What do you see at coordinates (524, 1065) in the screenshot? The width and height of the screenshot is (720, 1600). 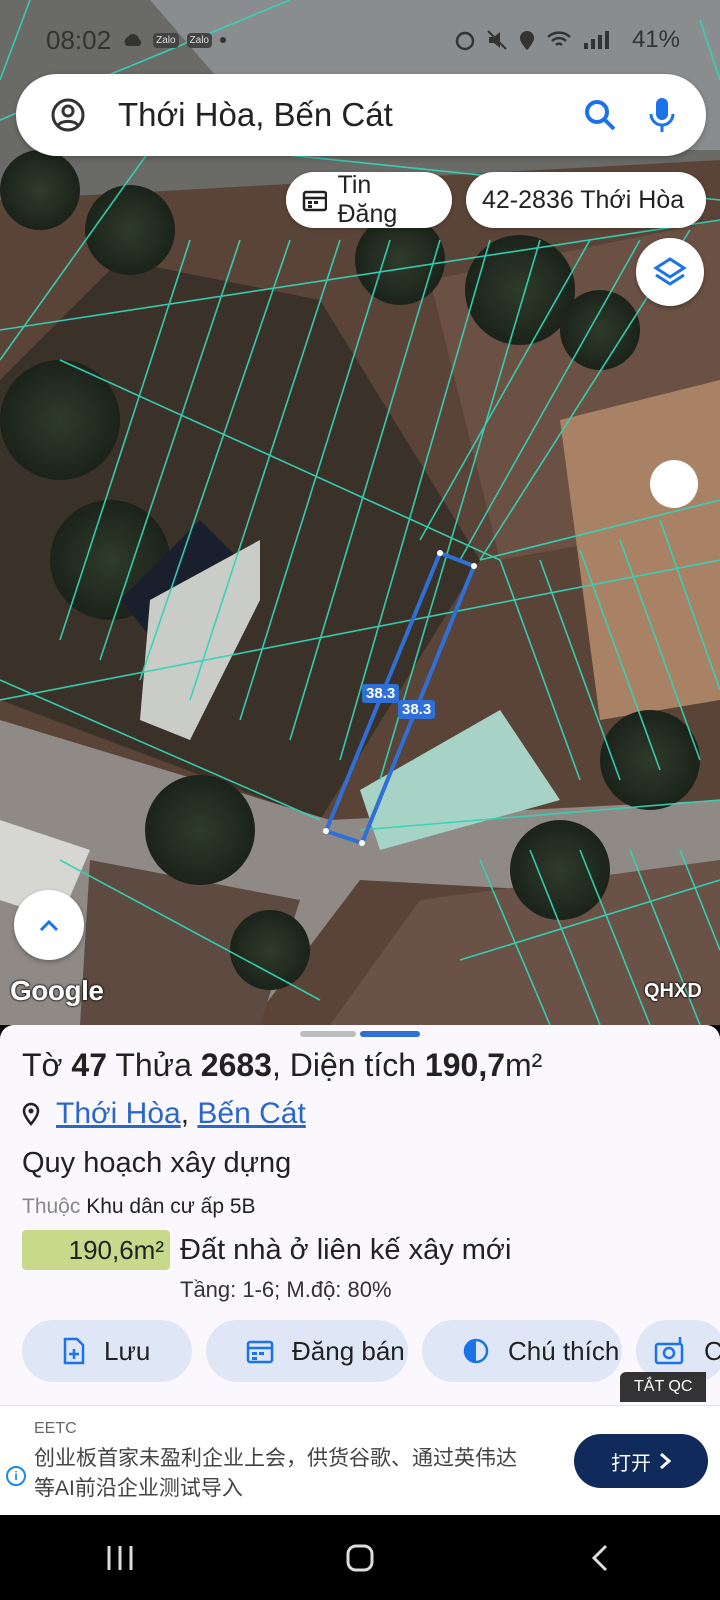 I see `area-unit: m²` at bounding box center [524, 1065].